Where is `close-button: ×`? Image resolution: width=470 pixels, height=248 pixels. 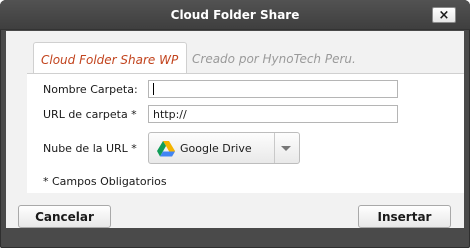 close-button: × is located at coordinates (444, 15).